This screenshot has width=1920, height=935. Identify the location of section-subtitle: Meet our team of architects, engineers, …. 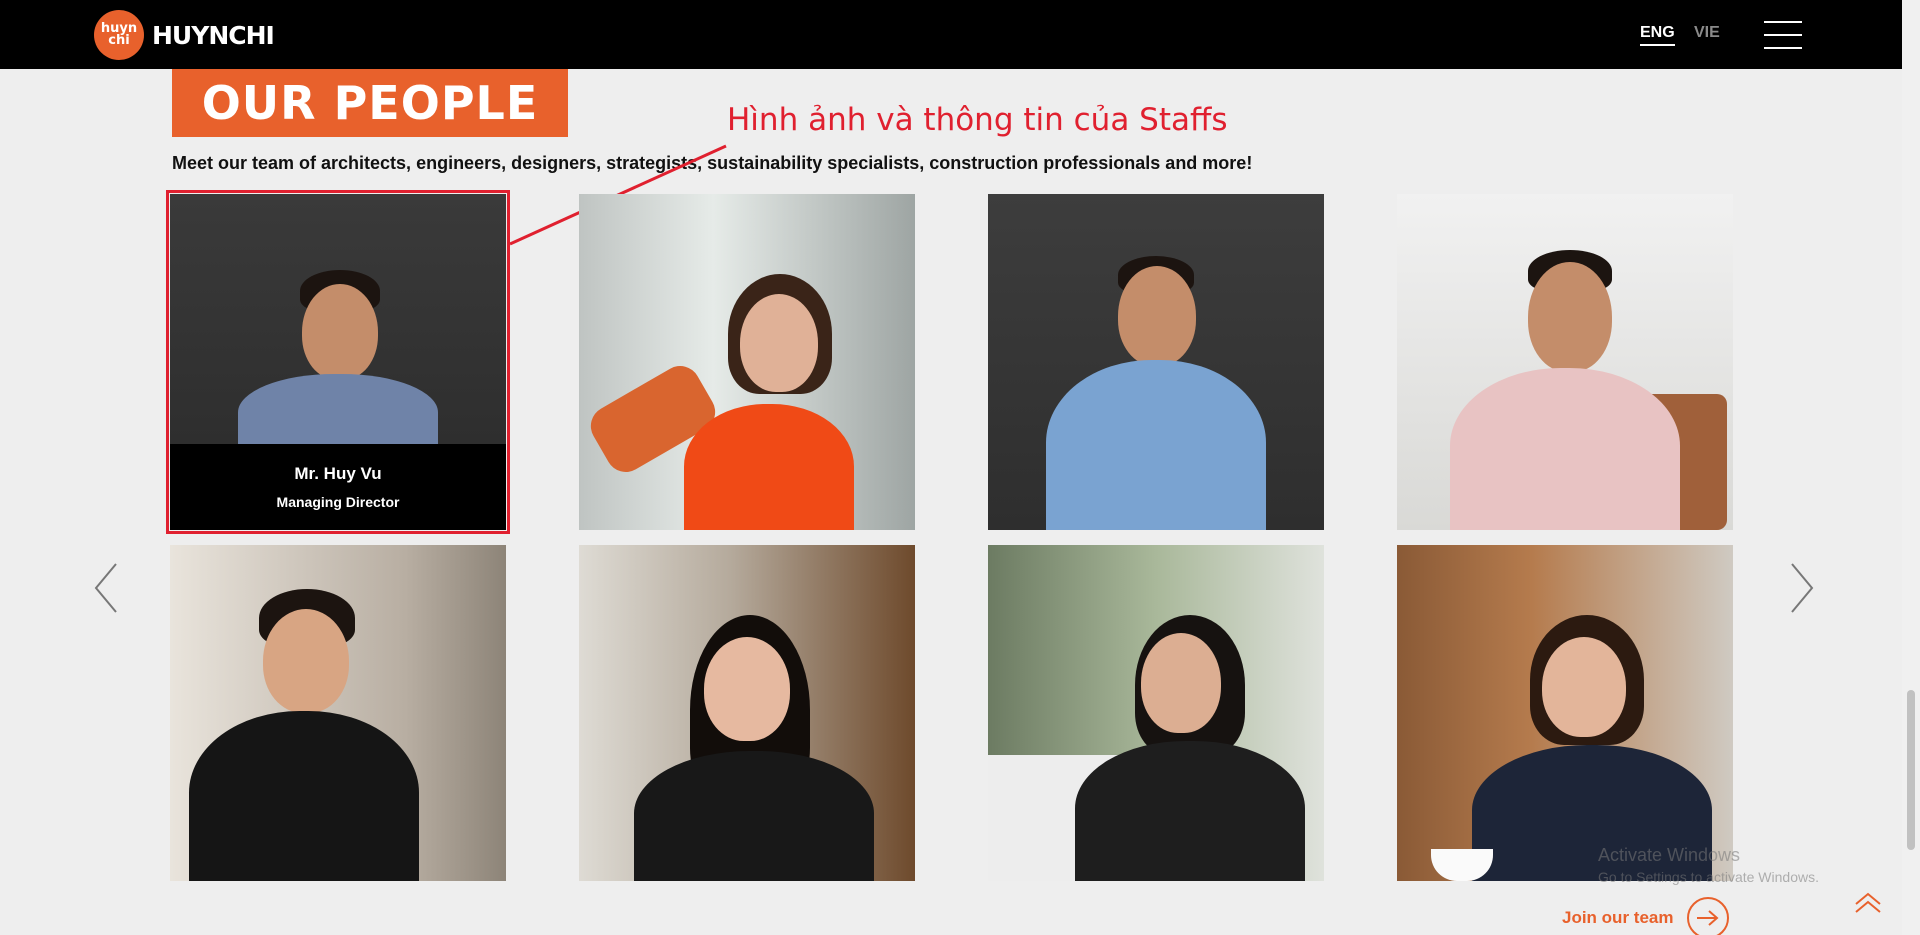
(712, 163).